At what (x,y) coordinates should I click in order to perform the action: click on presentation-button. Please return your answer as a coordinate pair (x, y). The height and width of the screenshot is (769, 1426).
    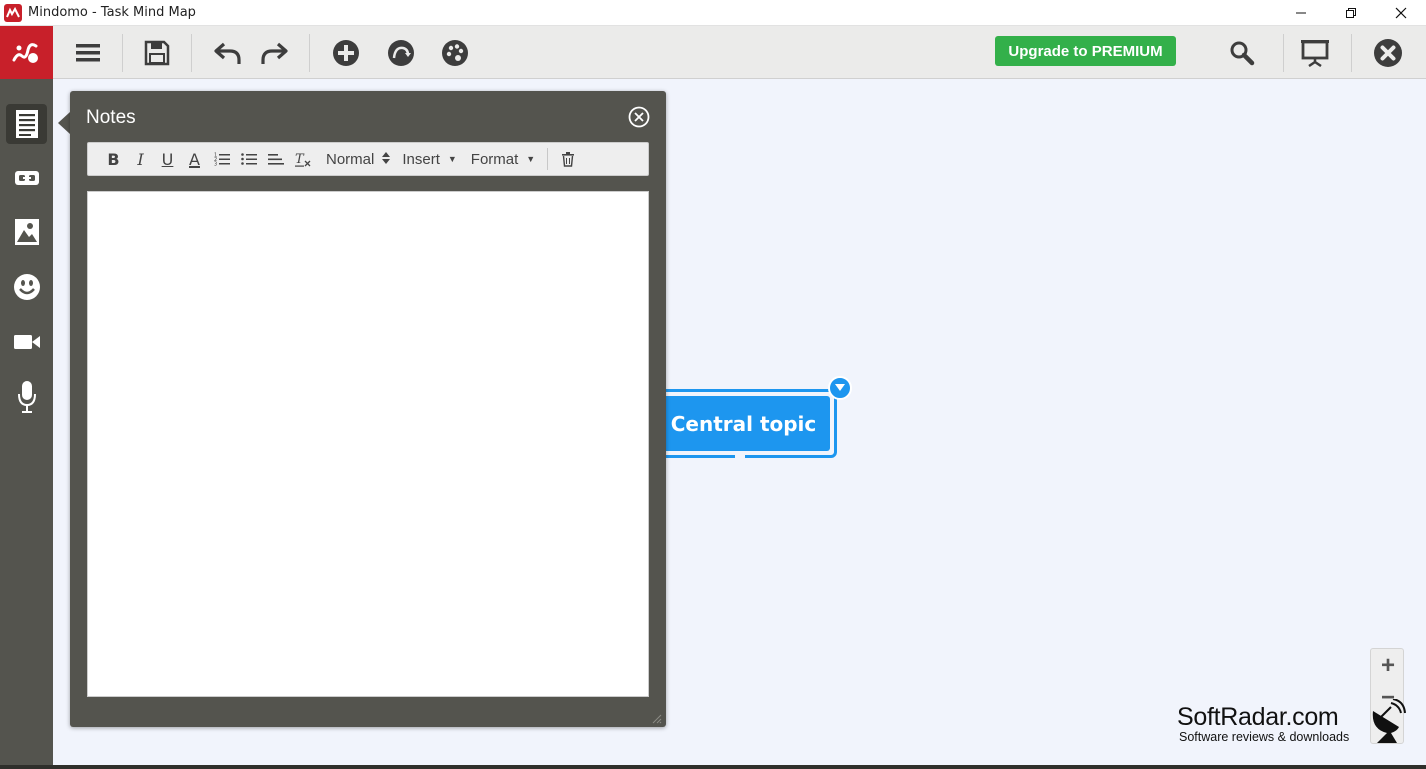
    Looking at the image, I should click on (1315, 53).